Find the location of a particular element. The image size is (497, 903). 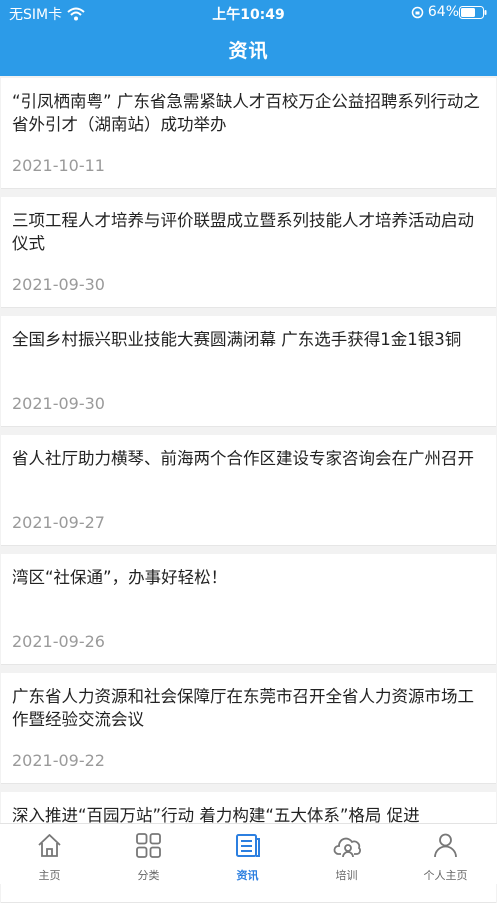

tab-label: 个人主页 is located at coordinates (445, 875).